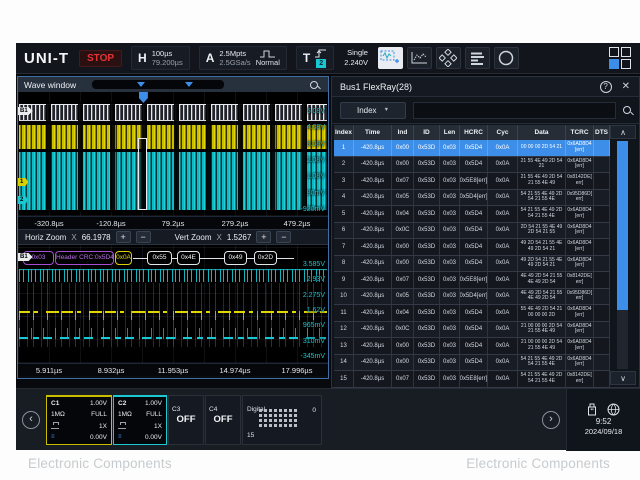 The height and width of the screenshot is (480, 640). What do you see at coordinates (427, 379) in the screenshot?
I see `table-cell-id: 0x53D` at bounding box center [427, 379].